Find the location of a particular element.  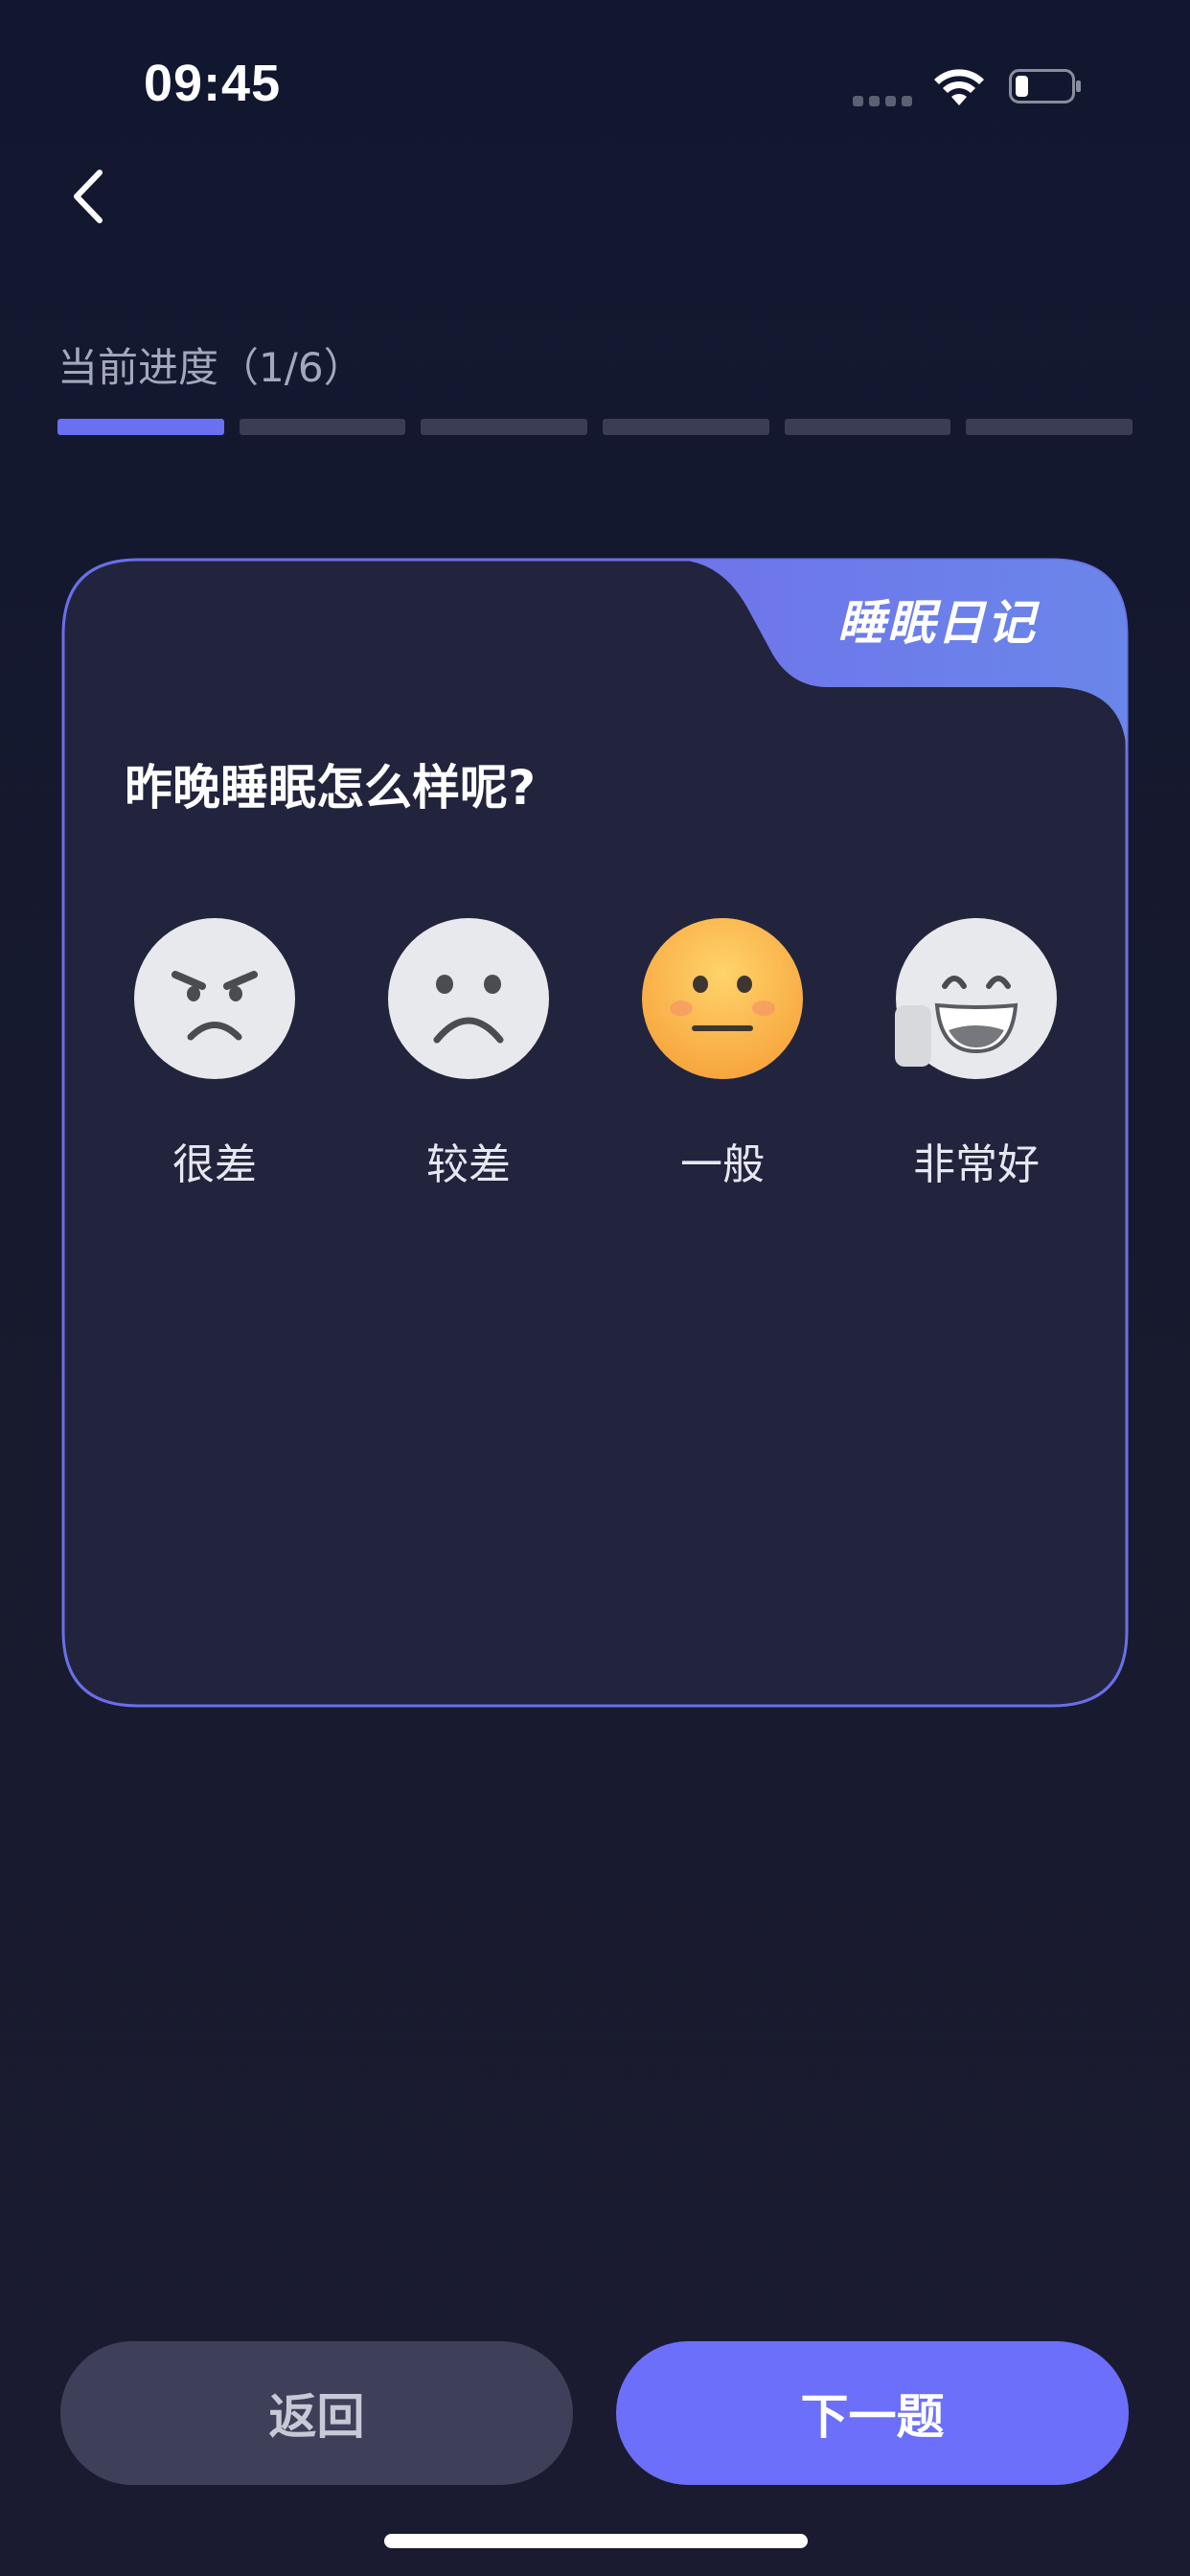

rating-options: 很差 较差 一般 非常好 is located at coordinates (595, 1061).